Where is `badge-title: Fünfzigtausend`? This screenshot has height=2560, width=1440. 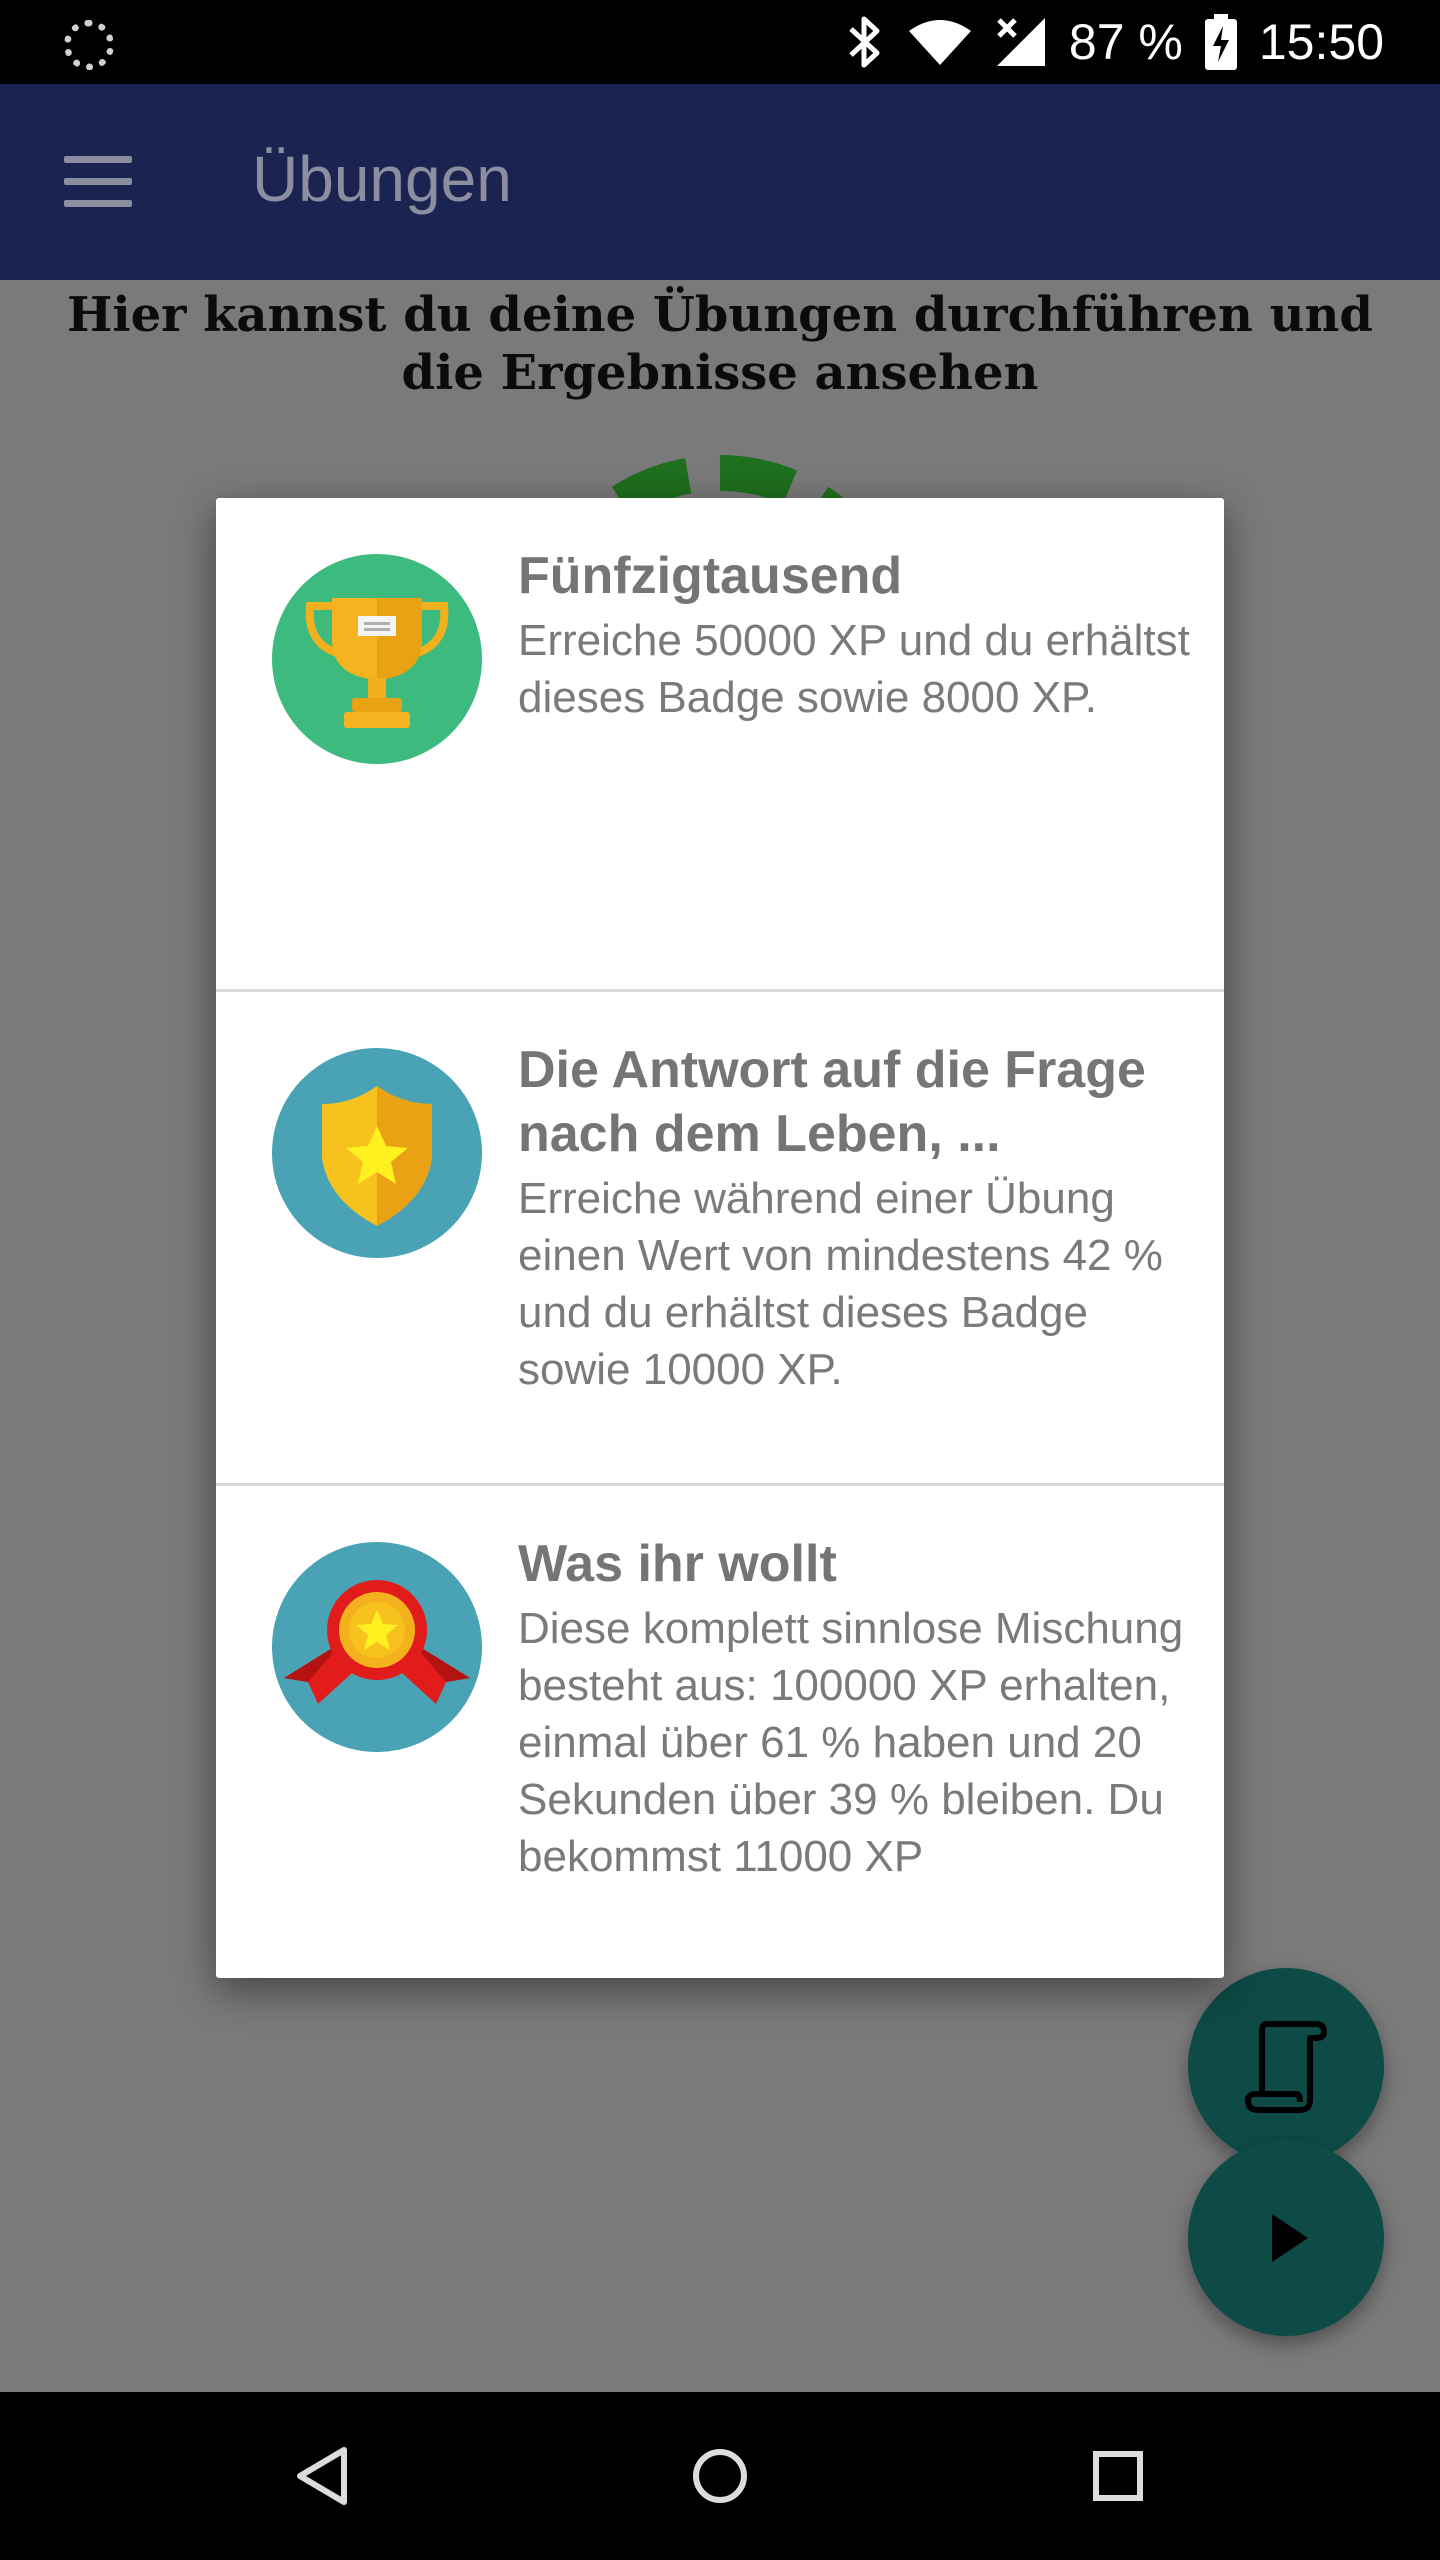
badge-title: Fünfzigtausend is located at coordinates (710, 576).